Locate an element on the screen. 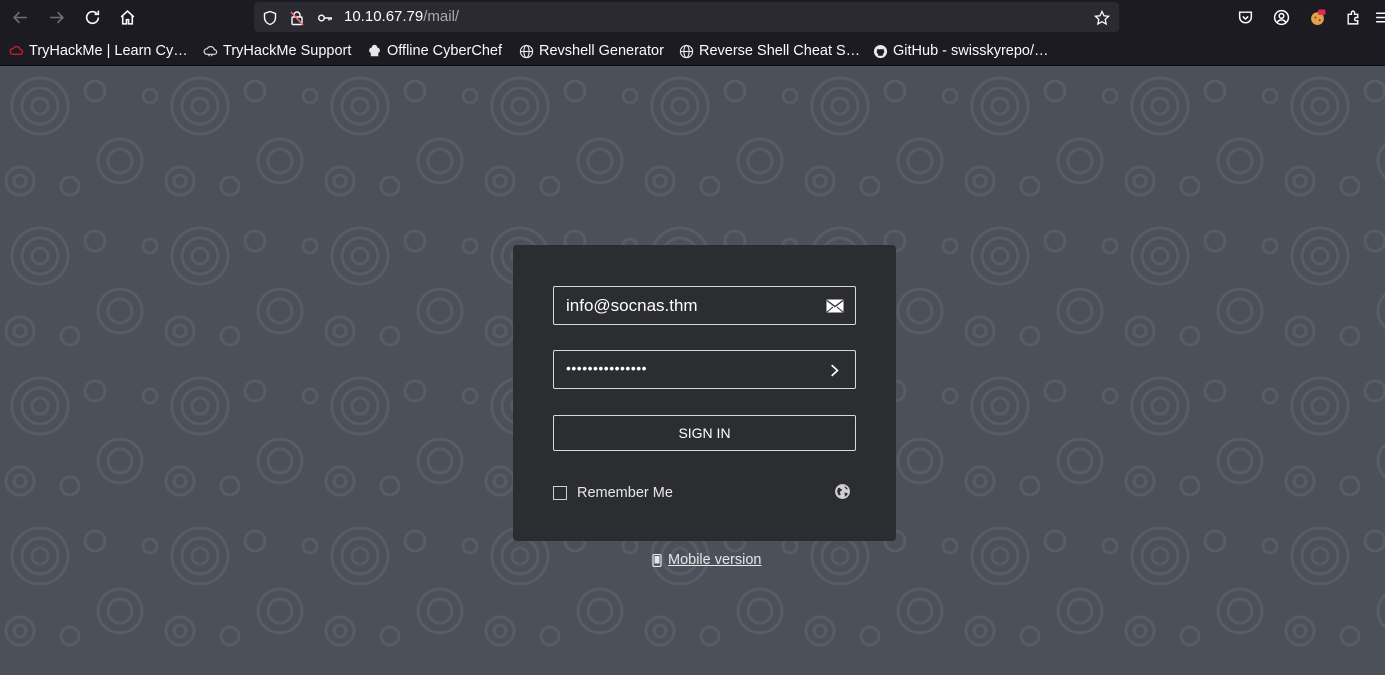  bookmark-offline-cyberchef: Offline CyberChef is located at coordinates (434, 51).